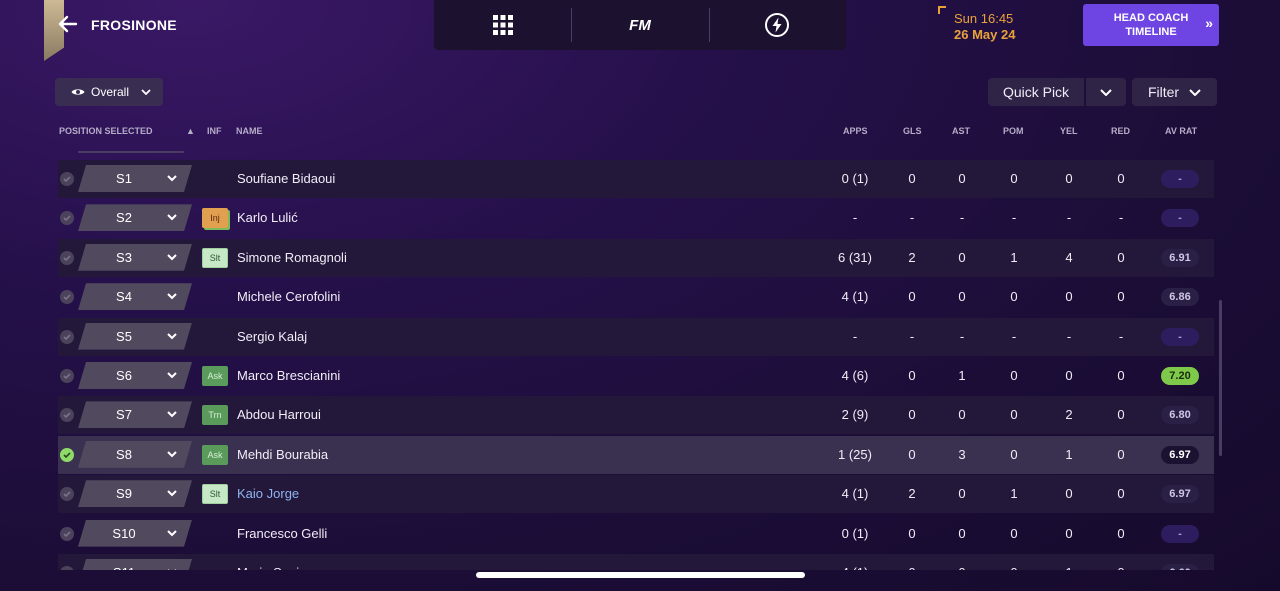  What do you see at coordinates (215, 415) in the screenshot?
I see `info-badge: Trn` at bounding box center [215, 415].